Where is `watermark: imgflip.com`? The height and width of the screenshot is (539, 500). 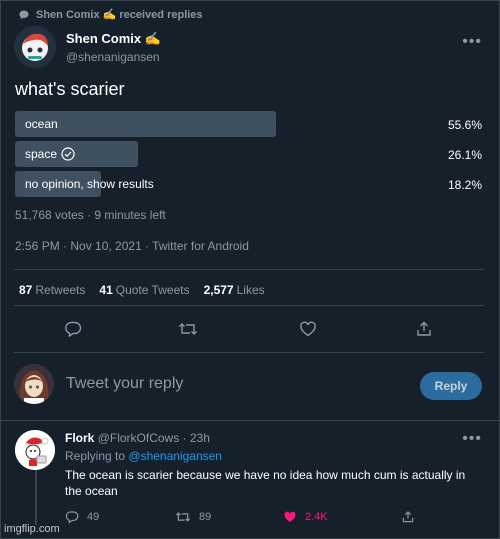 watermark: imgflip.com is located at coordinates (32, 529).